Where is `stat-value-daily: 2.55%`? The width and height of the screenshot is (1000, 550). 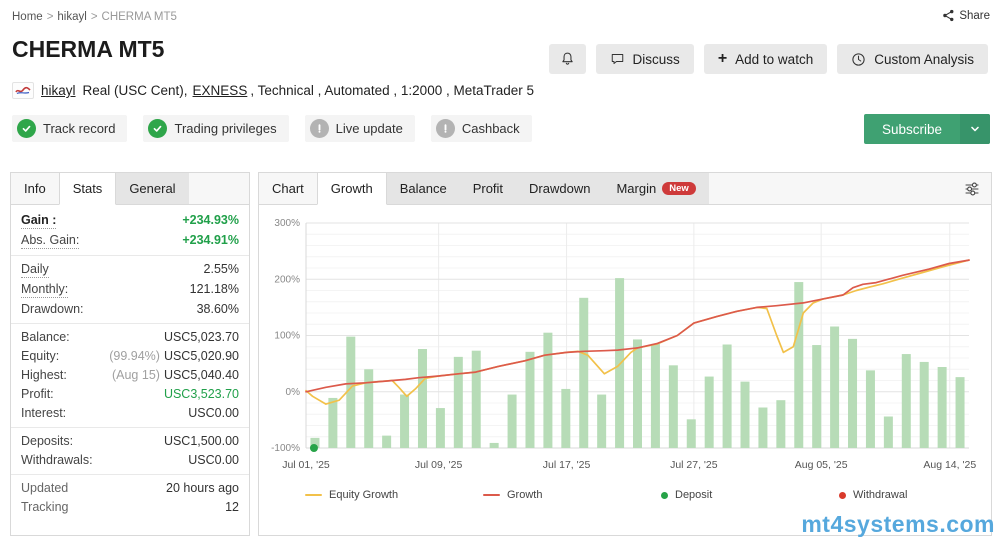
stat-value-daily: 2.55% is located at coordinates (221, 269).